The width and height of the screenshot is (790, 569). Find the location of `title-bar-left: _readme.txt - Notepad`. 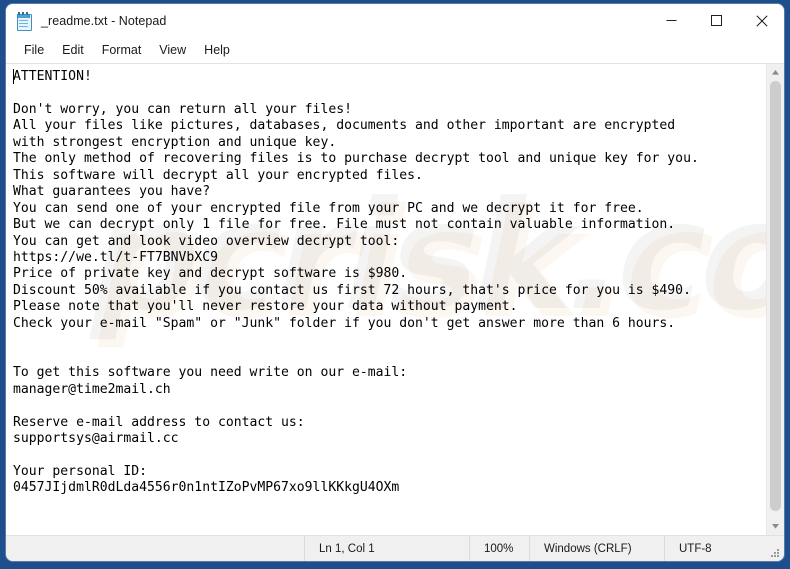

title-bar-left: _readme.txt - Notepad is located at coordinates (86, 21).